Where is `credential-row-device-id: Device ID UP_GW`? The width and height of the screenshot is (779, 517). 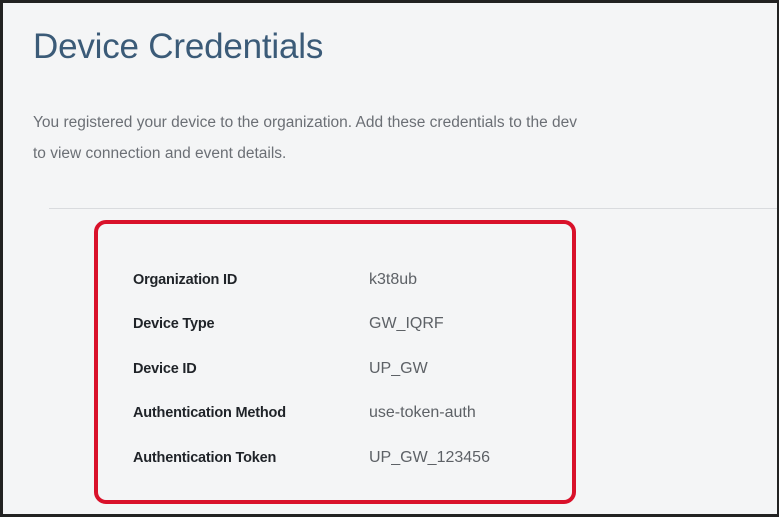
credential-row-device-id: Device ID UP_GW is located at coordinates (280, 369).